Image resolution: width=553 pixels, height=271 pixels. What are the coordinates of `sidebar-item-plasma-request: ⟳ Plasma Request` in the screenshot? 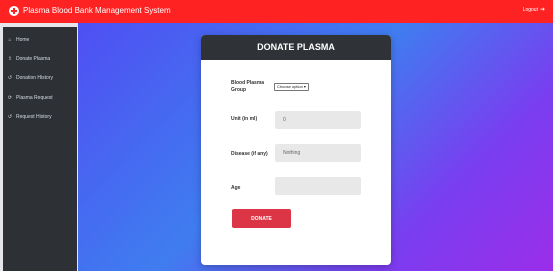 It's located at (30, 98).